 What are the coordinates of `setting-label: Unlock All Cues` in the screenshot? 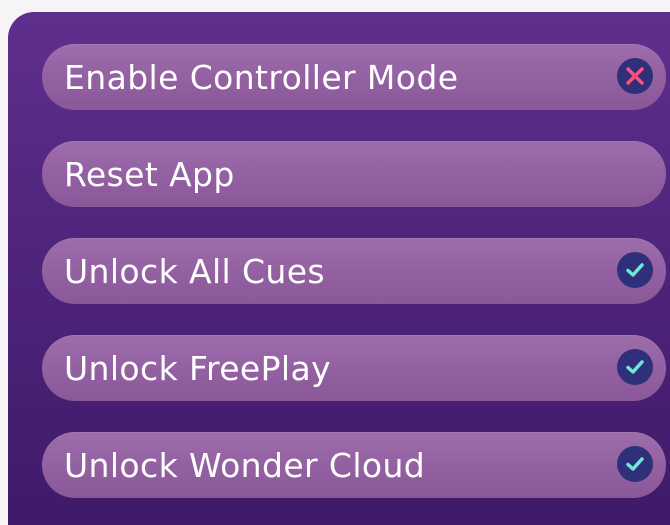 It's located at (195, 271).